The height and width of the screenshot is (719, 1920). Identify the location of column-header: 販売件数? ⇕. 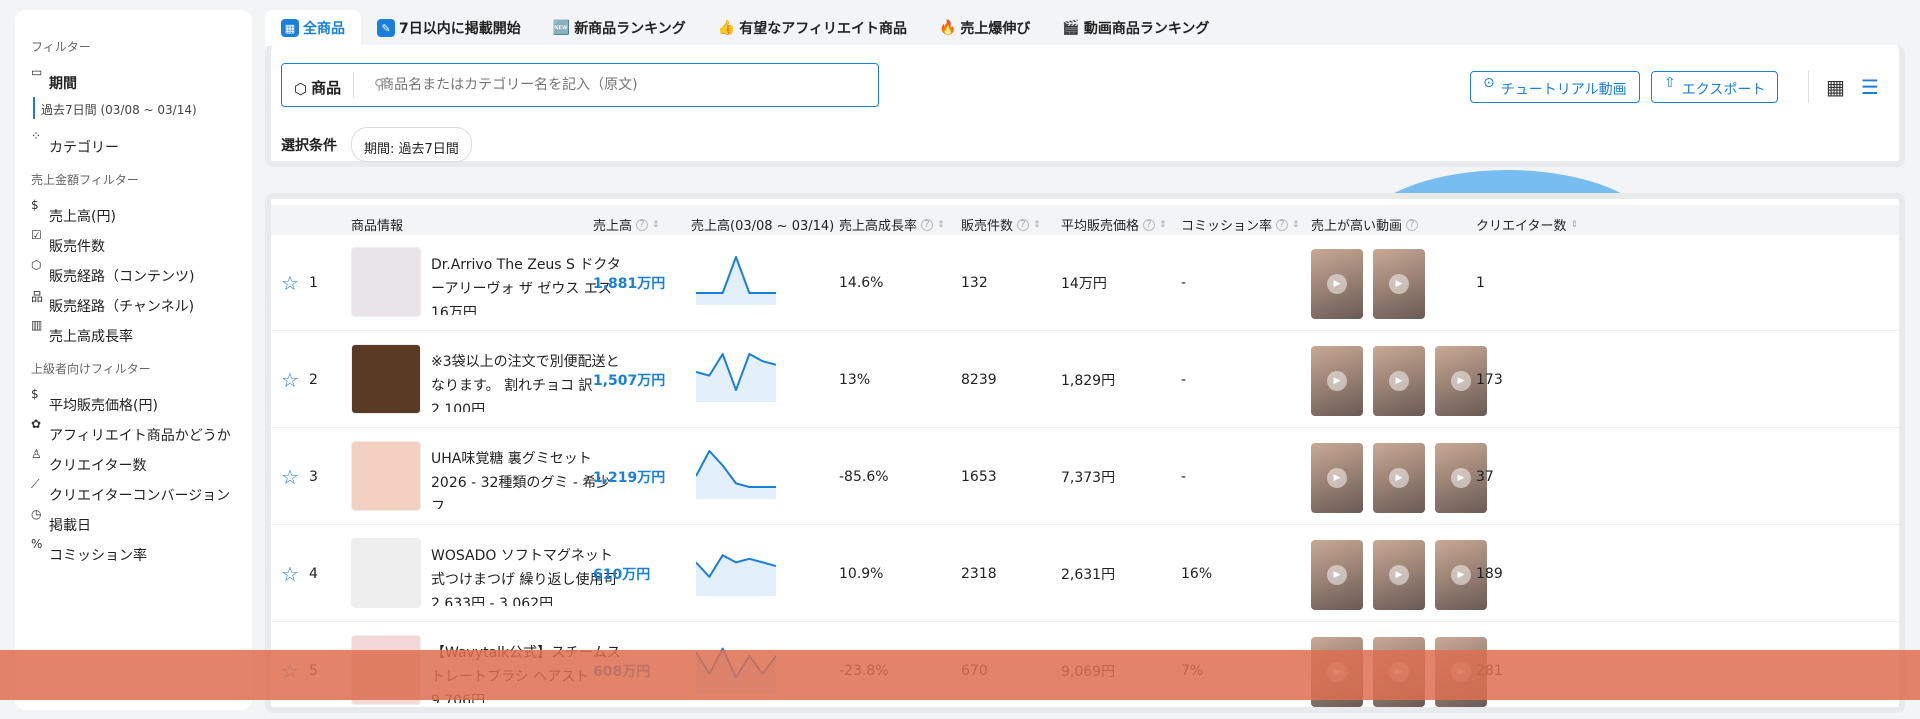
(1001, 224).